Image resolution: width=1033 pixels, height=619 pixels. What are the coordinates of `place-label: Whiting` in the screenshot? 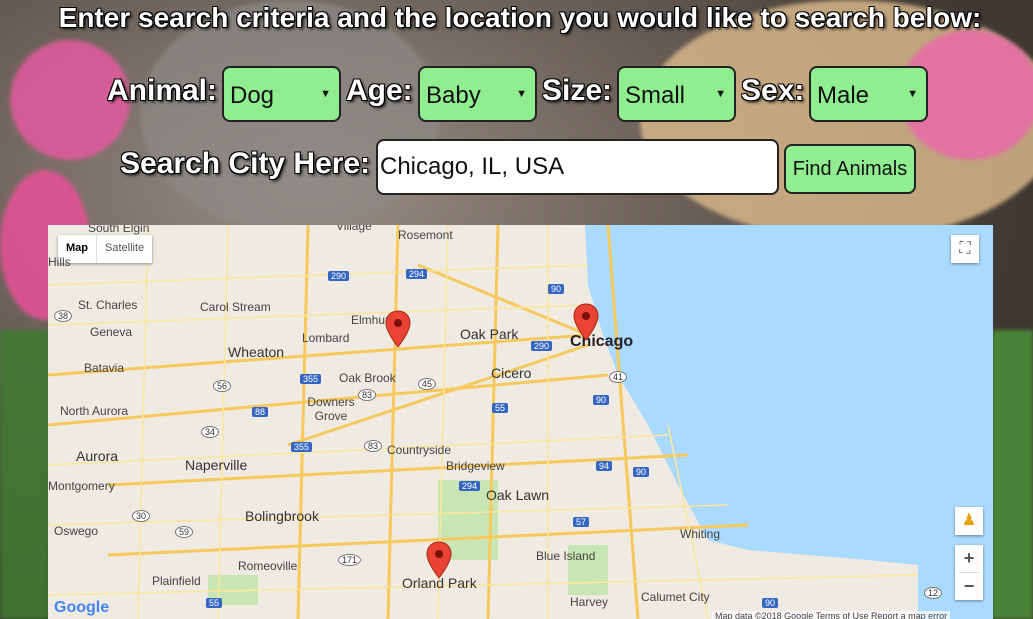 It's located at (700, 534).